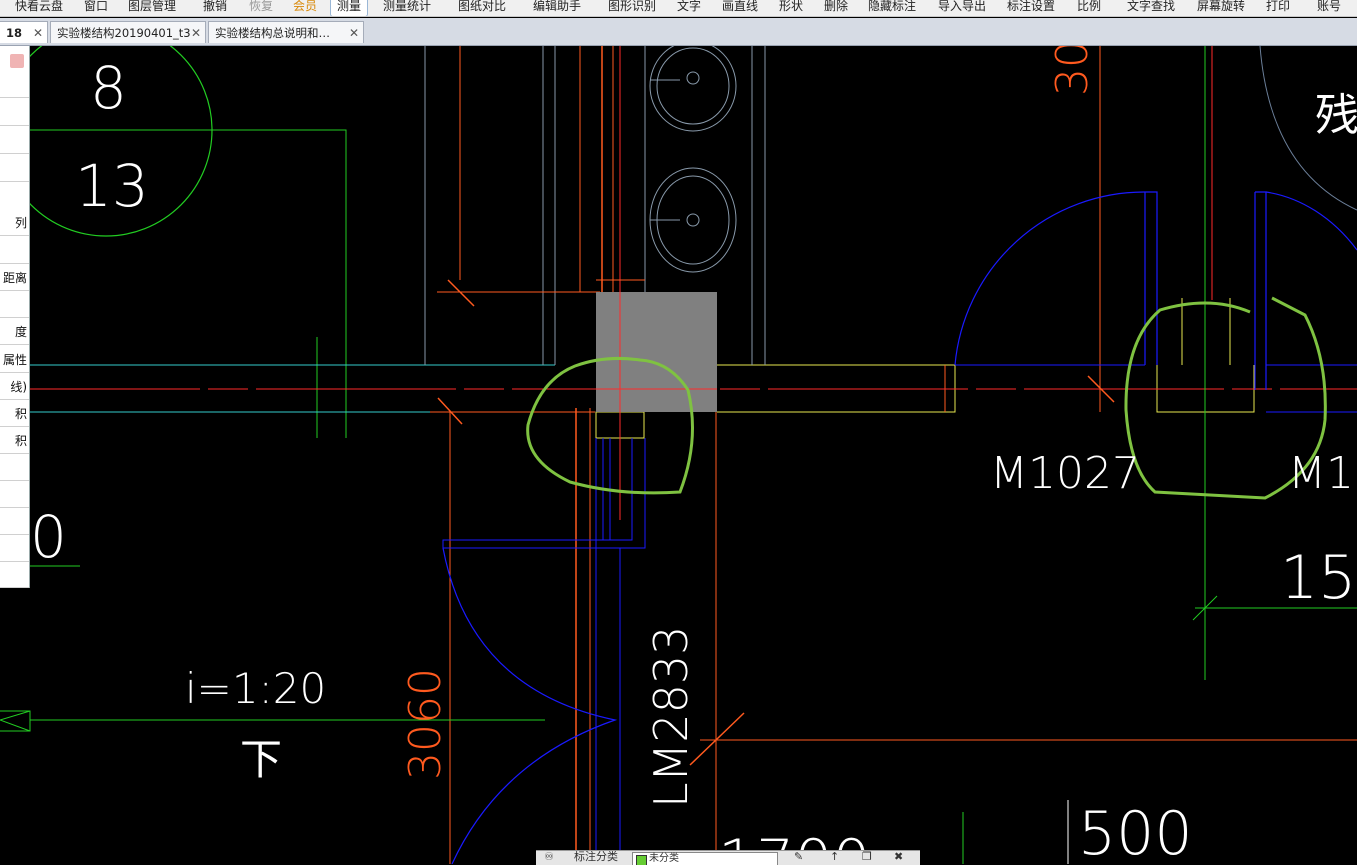  What do you see at coordinates (1089, 8) in the screenshot?
I see `menu-scale: 比例` at bounding box center [1089, 8].